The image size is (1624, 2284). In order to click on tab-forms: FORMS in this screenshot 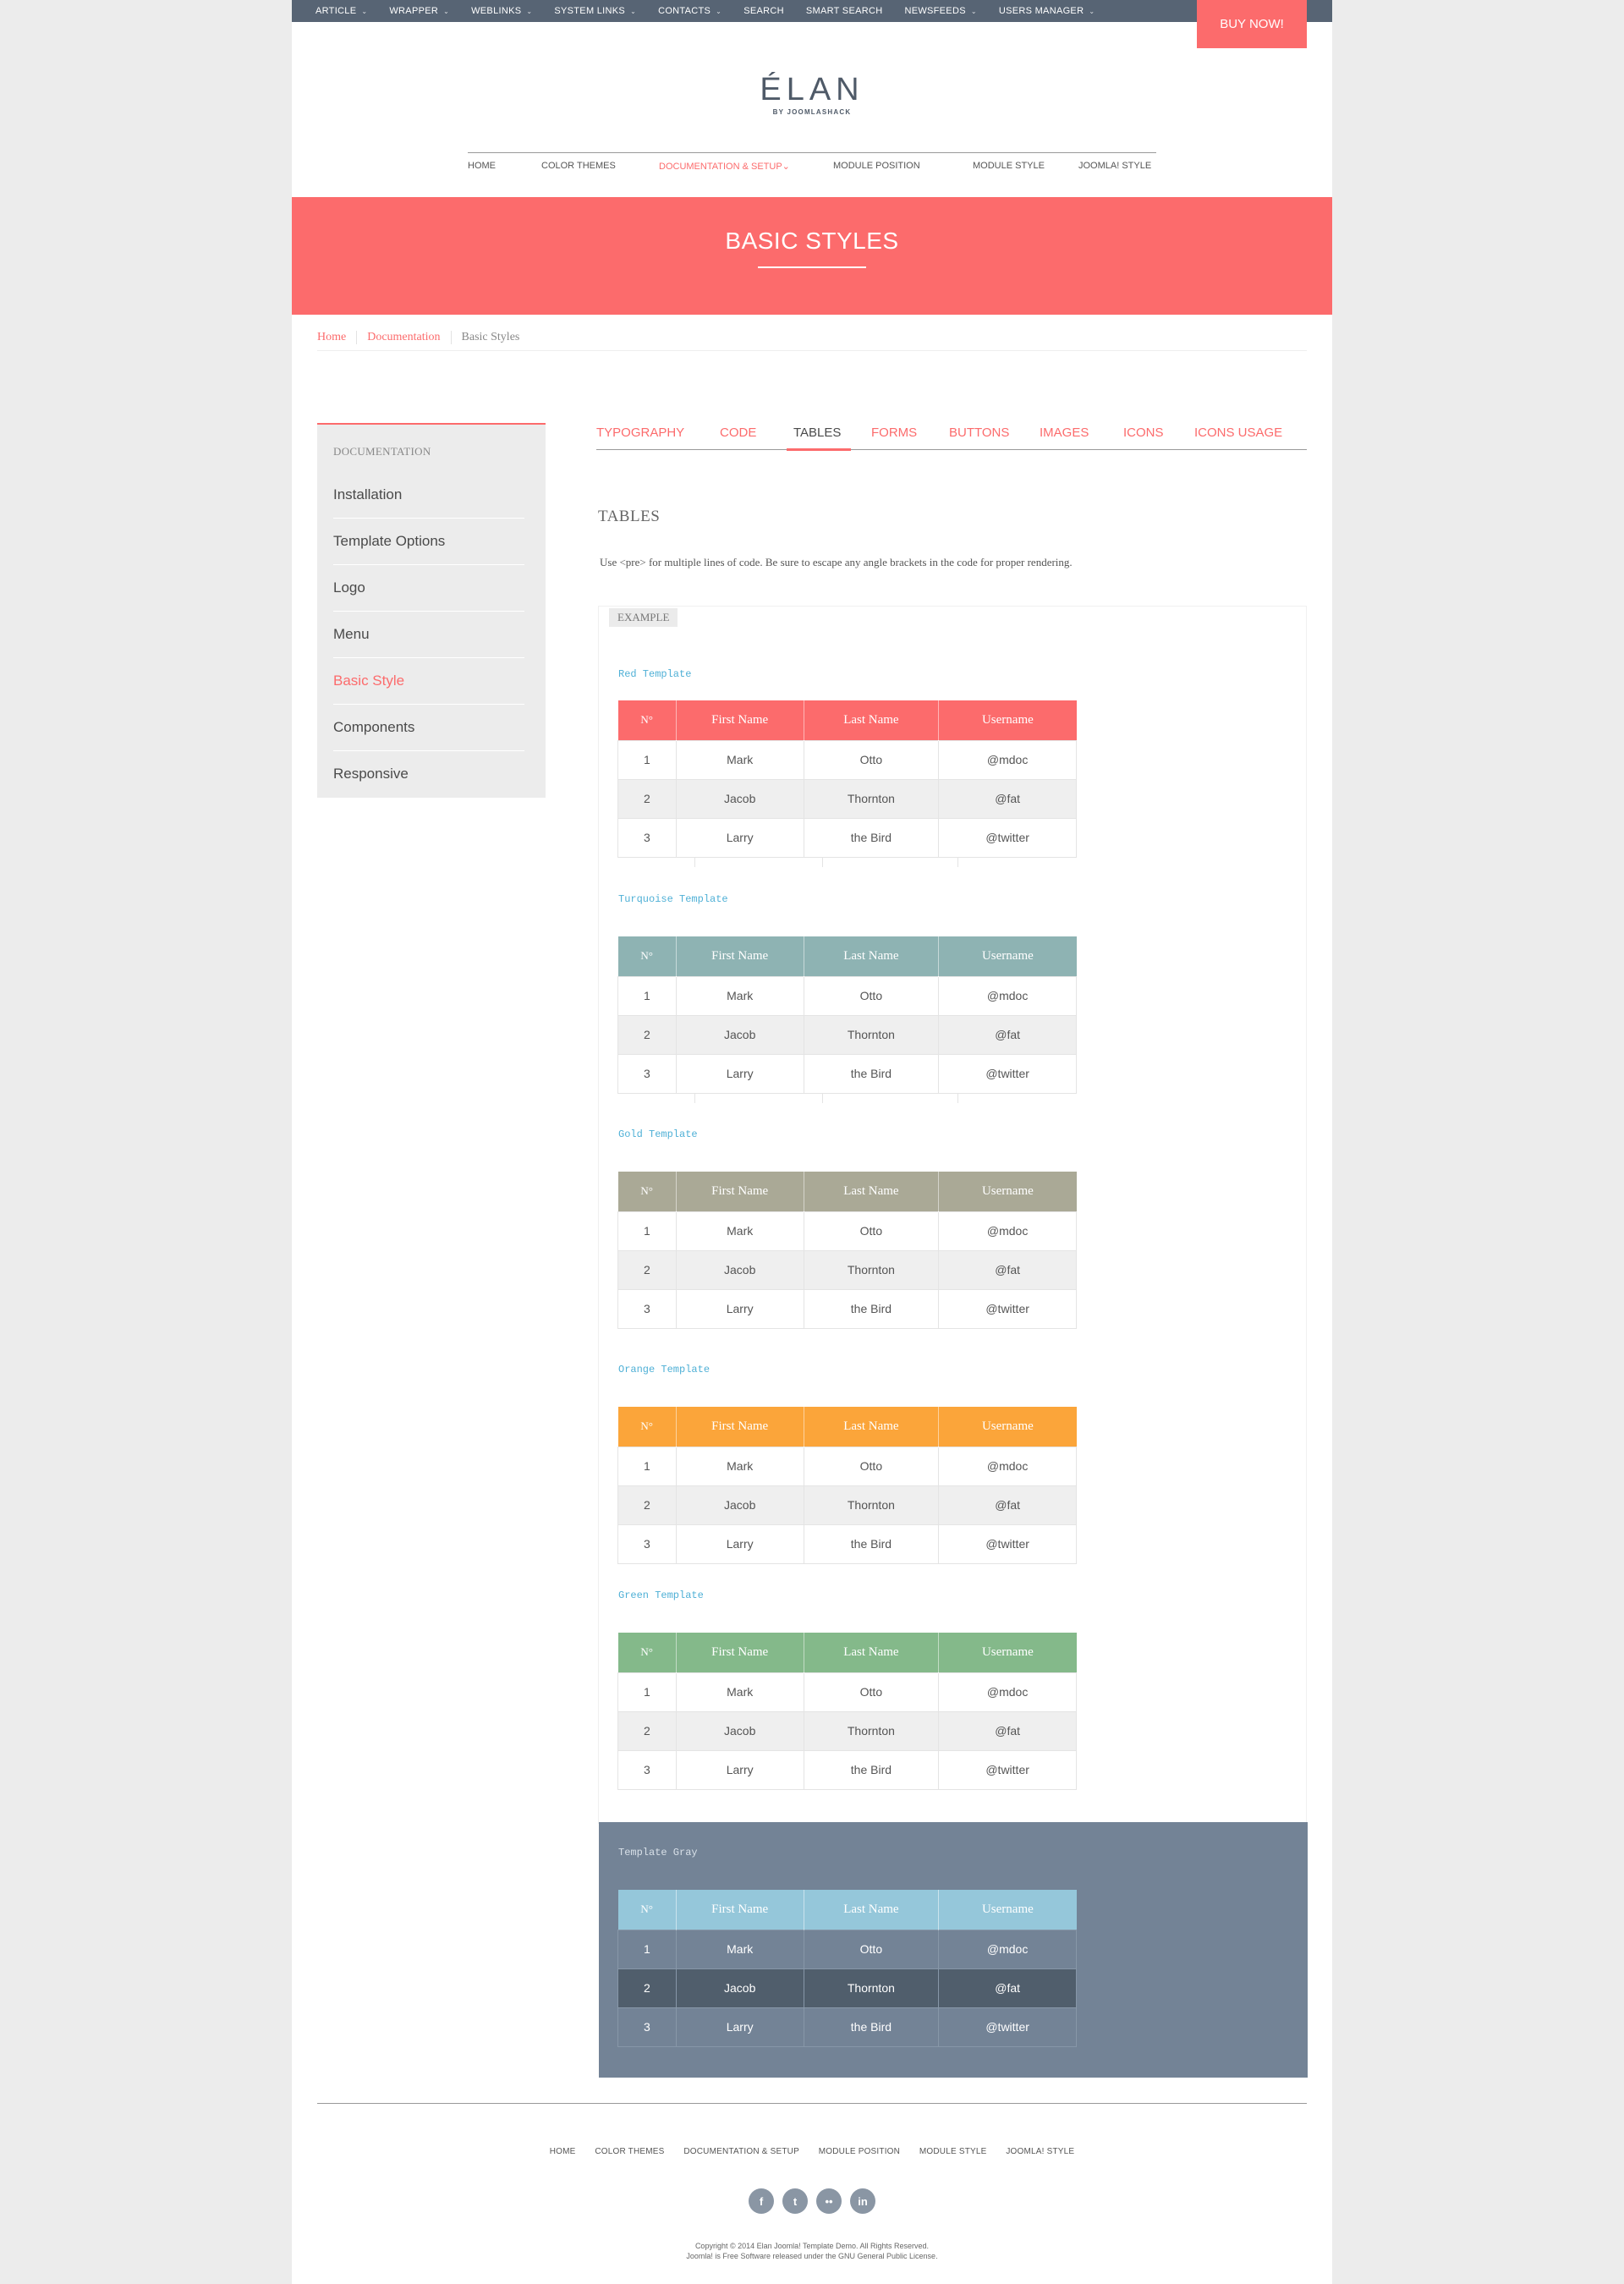, I will do `click(894, 433)`.